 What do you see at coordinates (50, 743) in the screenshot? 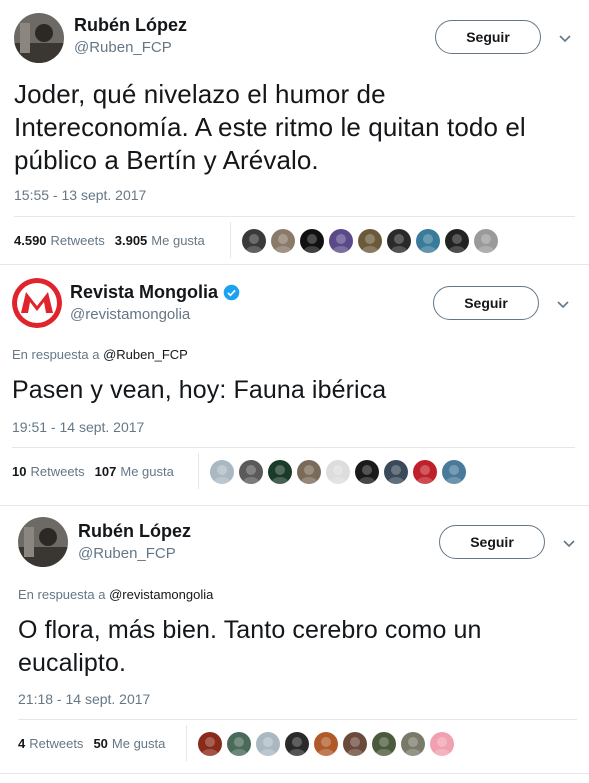
I see `retweets-stat: 4 Retweets` at bounding box center [50, 743].